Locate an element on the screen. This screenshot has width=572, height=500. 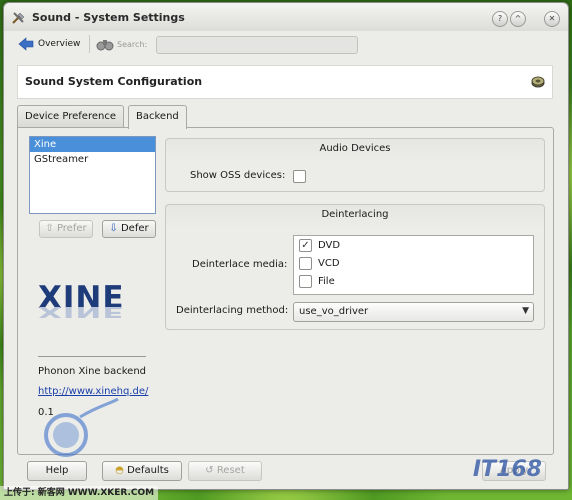
title-bar: Sound - System Settings ? ^ ✕ is located at coordinates (286, 17).